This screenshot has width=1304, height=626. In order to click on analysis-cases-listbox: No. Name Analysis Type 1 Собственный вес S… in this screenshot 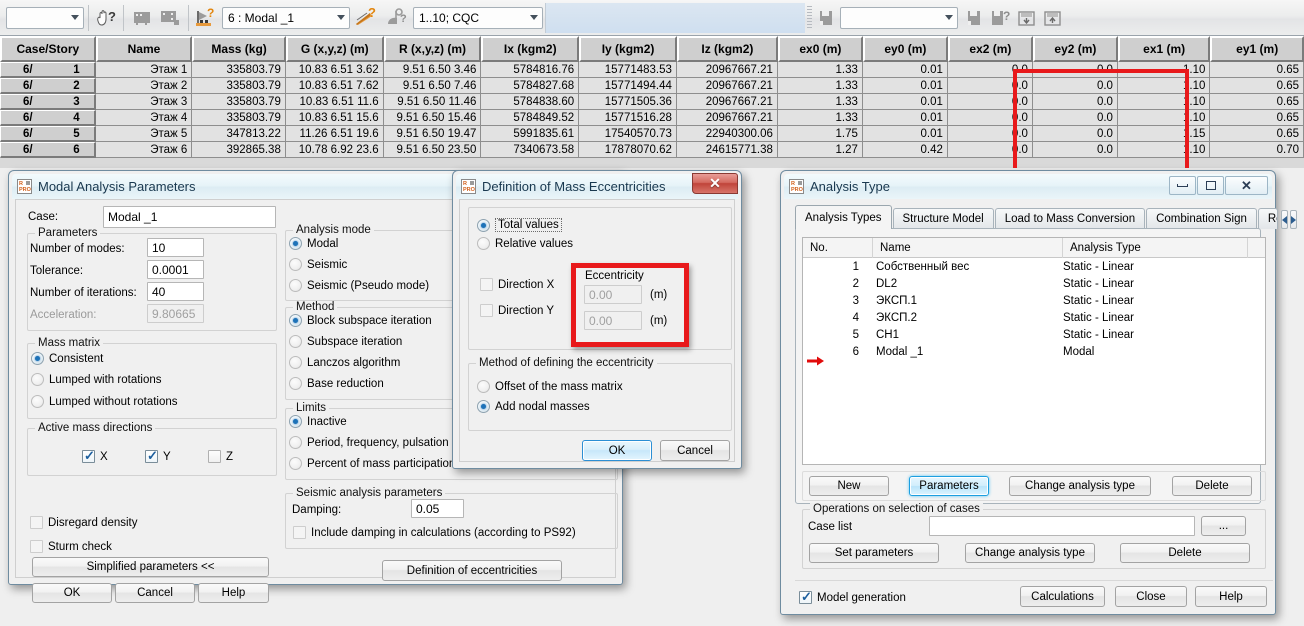, I will do `click(1034, 351)`.